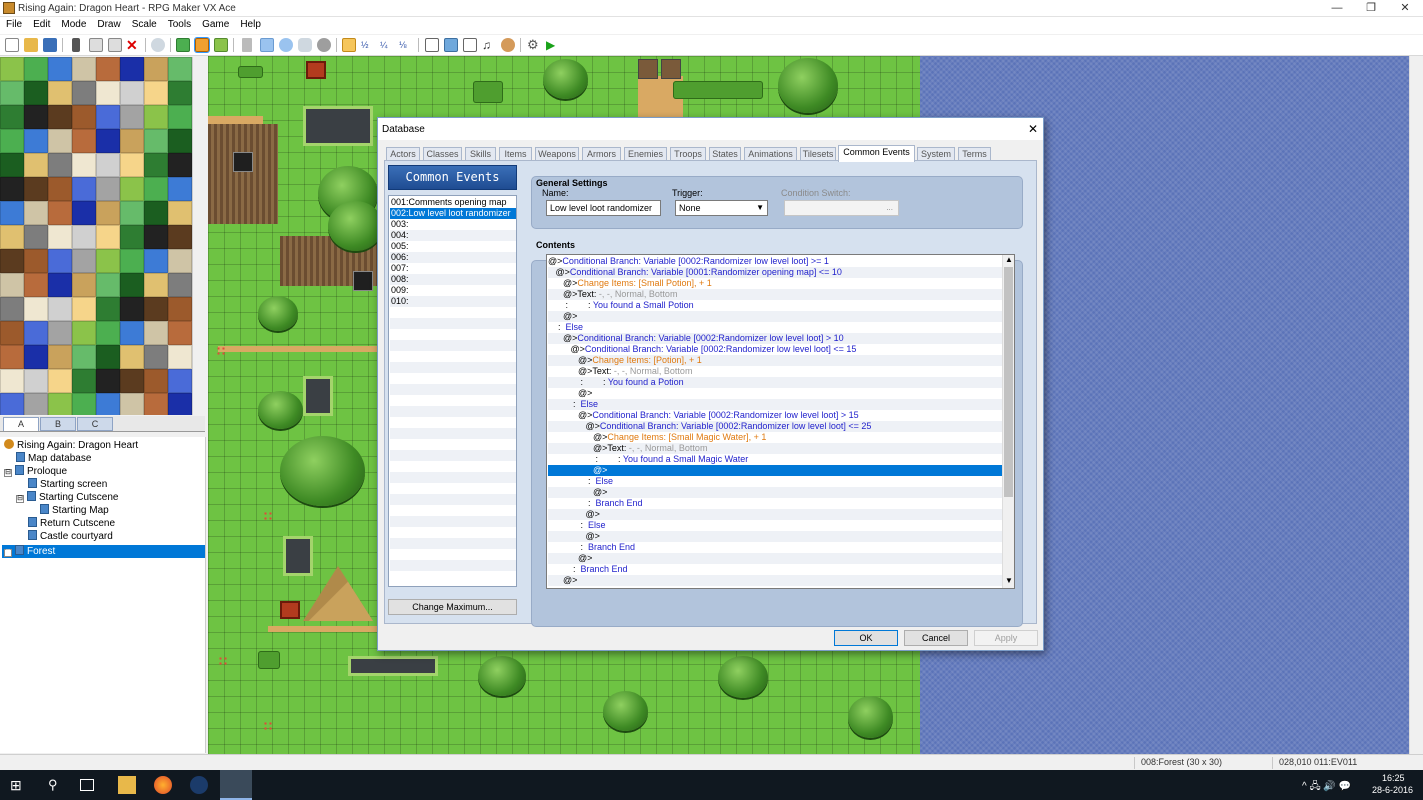  Describe the element at coordinates (103, 551) in the screenshot. I see `tree-item-selected: ⊞ Forest` at that location.